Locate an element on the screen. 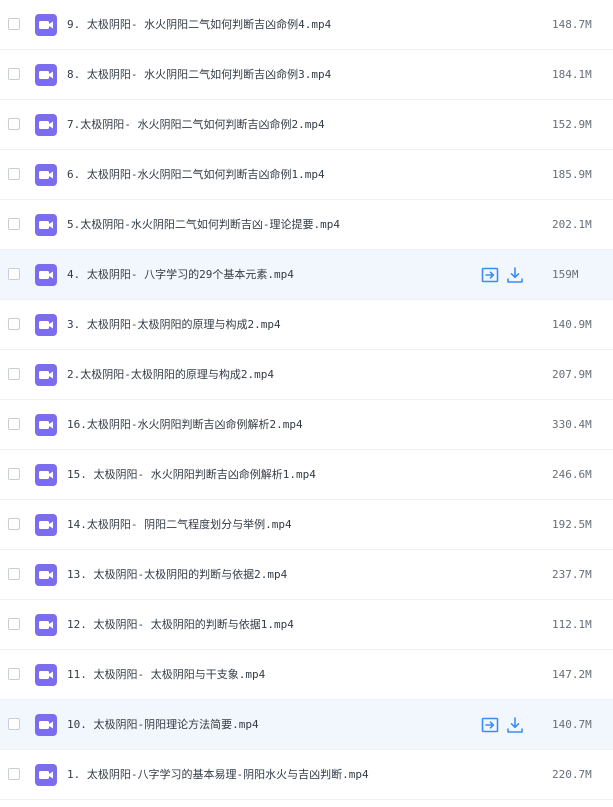  file-size: 148.7M is located at coordinates (572, 24).